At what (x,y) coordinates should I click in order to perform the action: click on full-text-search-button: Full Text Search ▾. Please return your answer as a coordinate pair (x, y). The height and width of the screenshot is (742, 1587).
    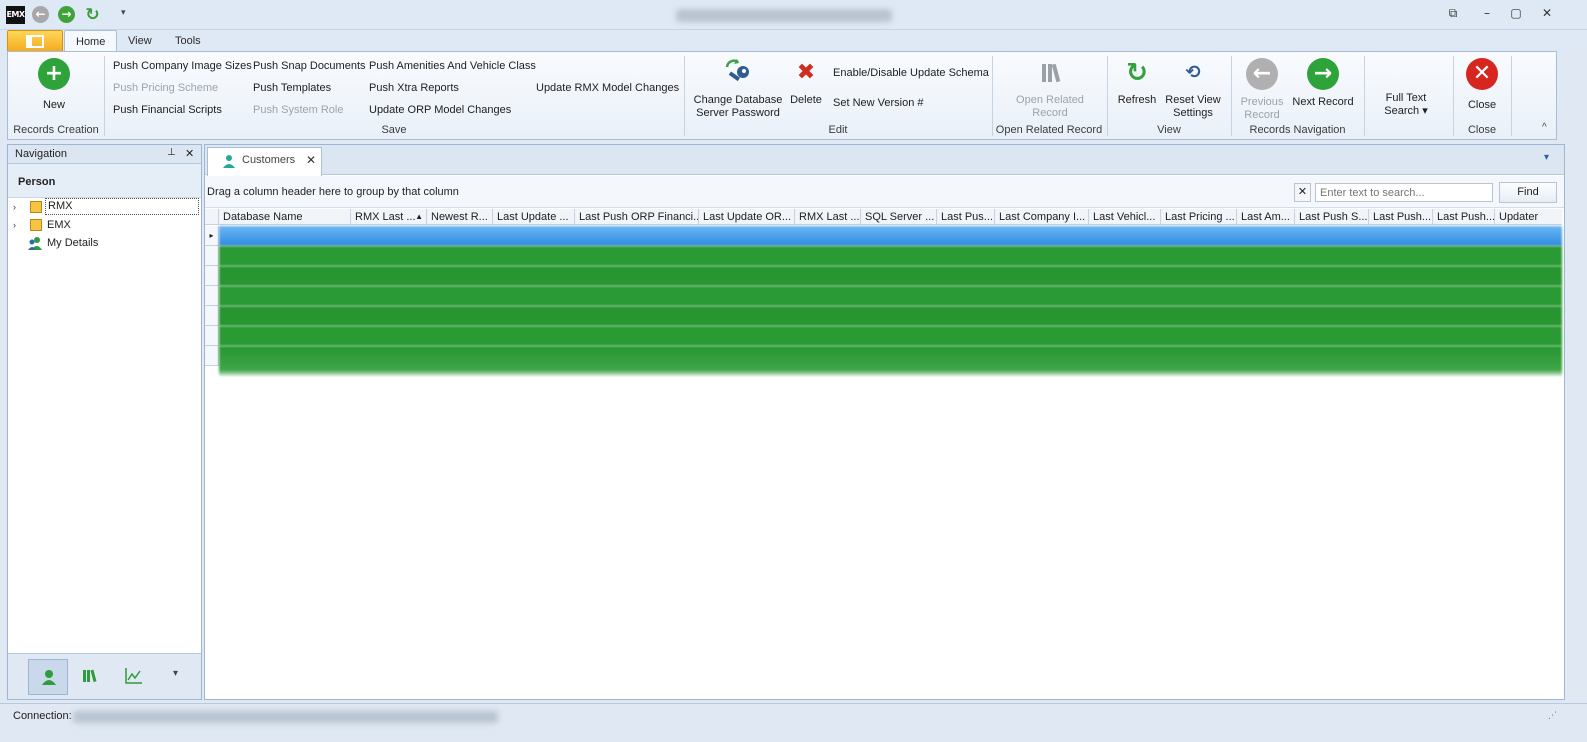
    Looking at the image, I should click on (1406, 105).